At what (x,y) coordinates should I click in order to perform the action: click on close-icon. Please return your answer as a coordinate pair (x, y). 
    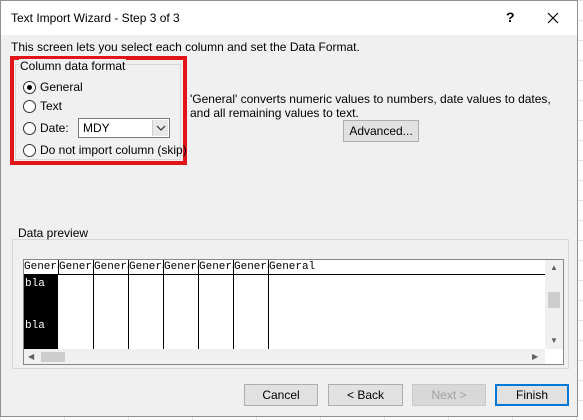
    Looking at the image, I should click on (553, 18).